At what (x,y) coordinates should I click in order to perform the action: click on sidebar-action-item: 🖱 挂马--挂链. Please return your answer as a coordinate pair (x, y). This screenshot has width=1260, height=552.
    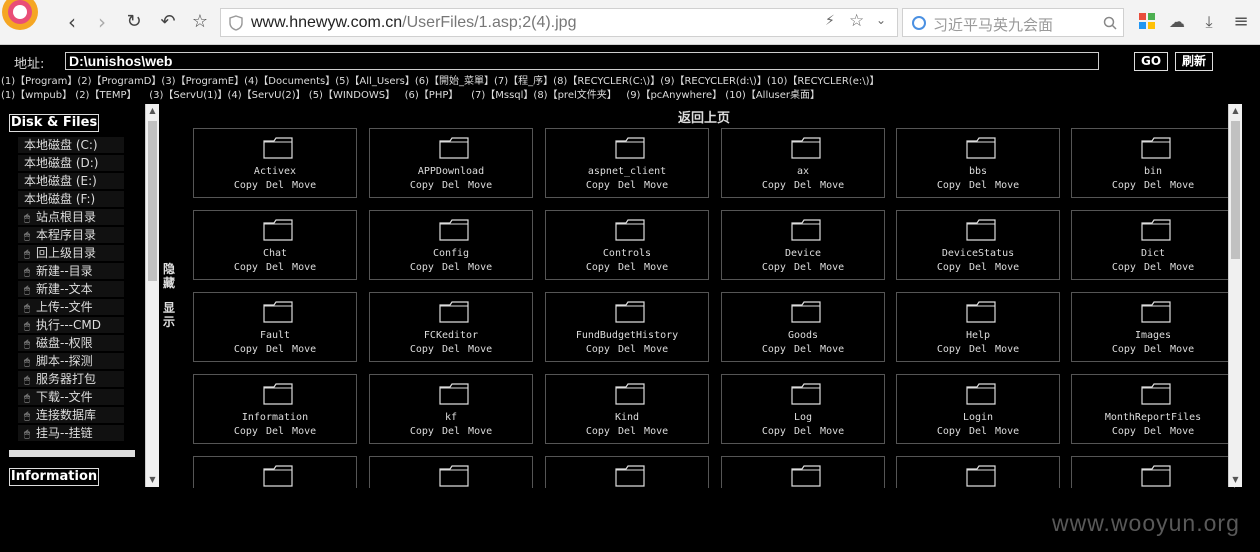
    Looking at the image, I should click on (71, 433).